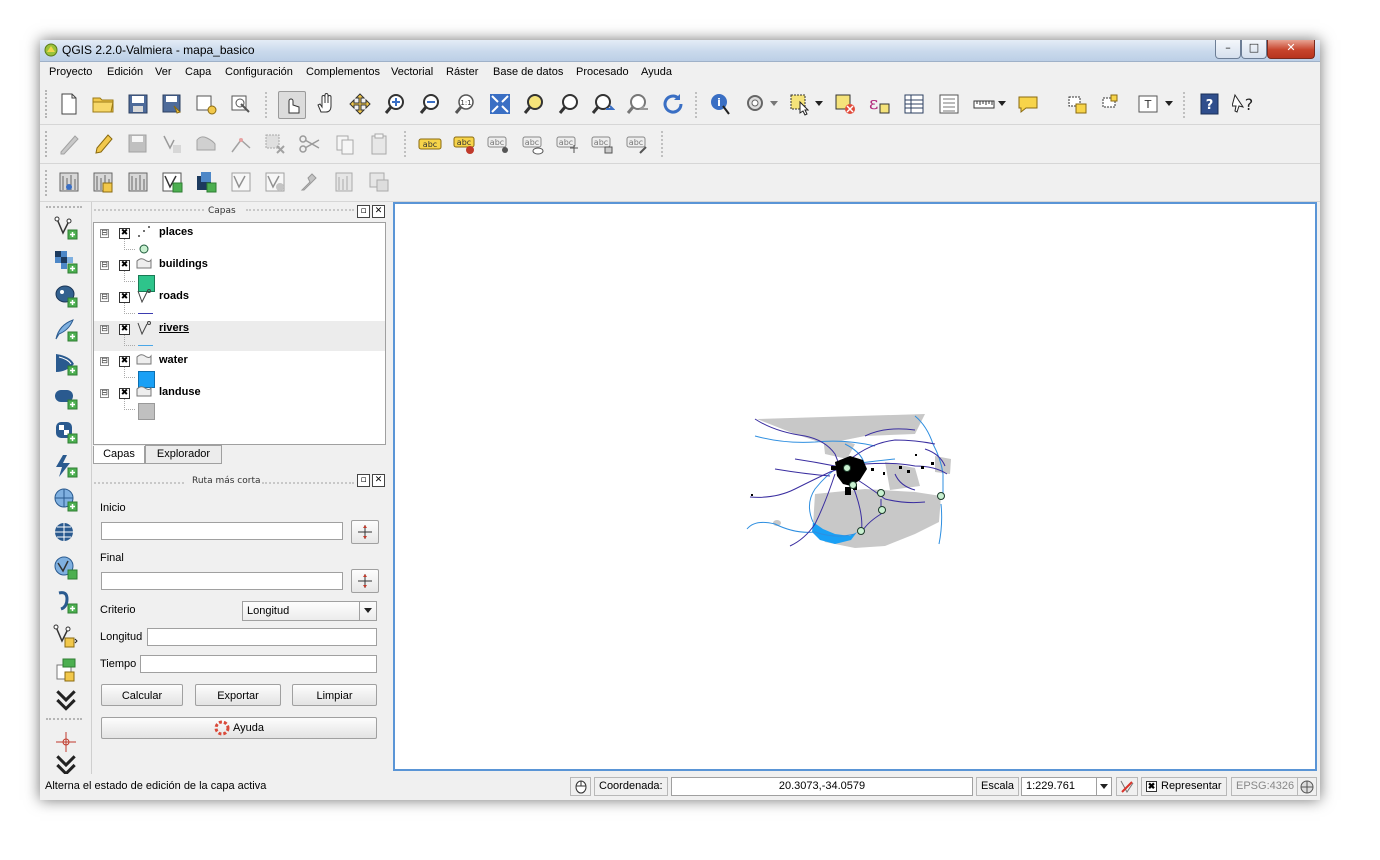  What do you see at coordinates (395, 104) in the screenshot?
I see `zoom-in-icon` at bounding box center [395, 104].